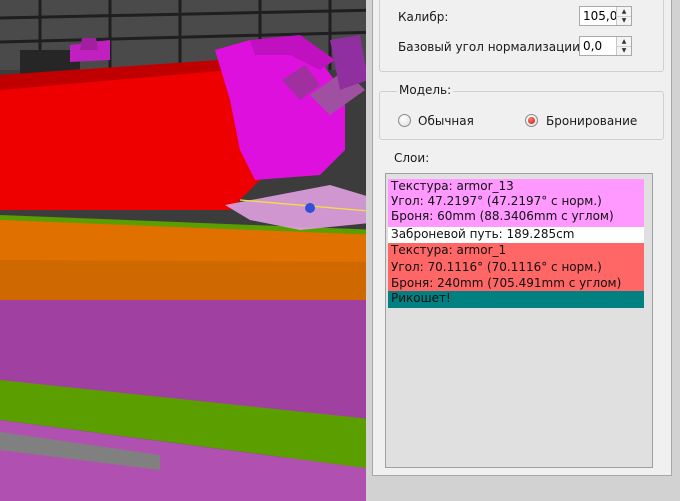 The height and width of the screenshot is (501, 680). Describe the element at coordinates (516, 235) in the screenshot. I see `layer-line: Заброневой путь: 189.285cm` at that location.